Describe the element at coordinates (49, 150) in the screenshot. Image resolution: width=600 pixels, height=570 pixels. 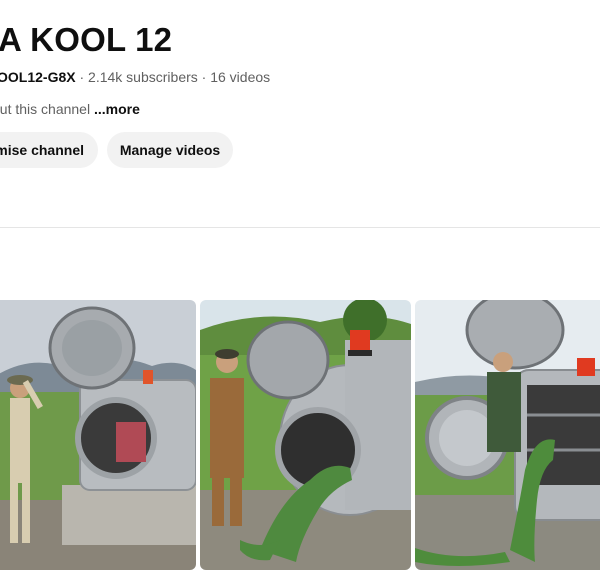
I see `customise-channel-button: mise channel` at that location.